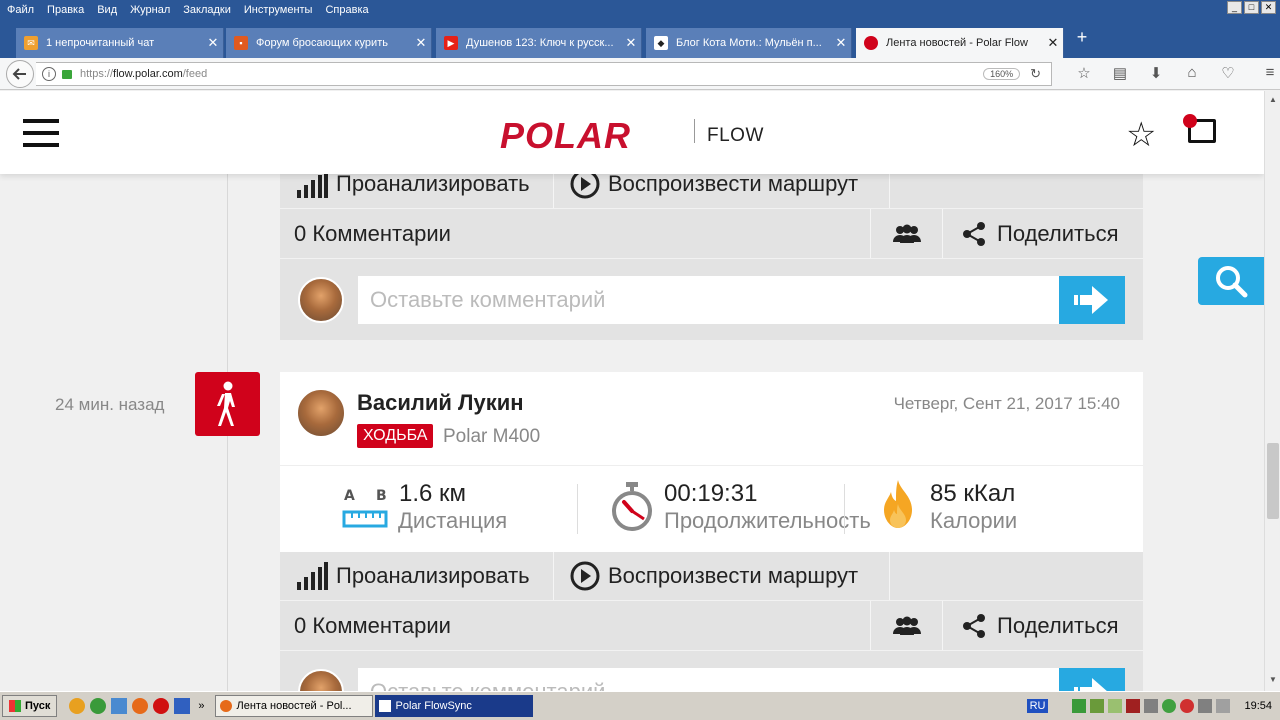 This screenshot has height=720, width=1280. Describe the element at coordinates (1082, 37) in the screenshot. I see `new-tab-button: +` at that location.